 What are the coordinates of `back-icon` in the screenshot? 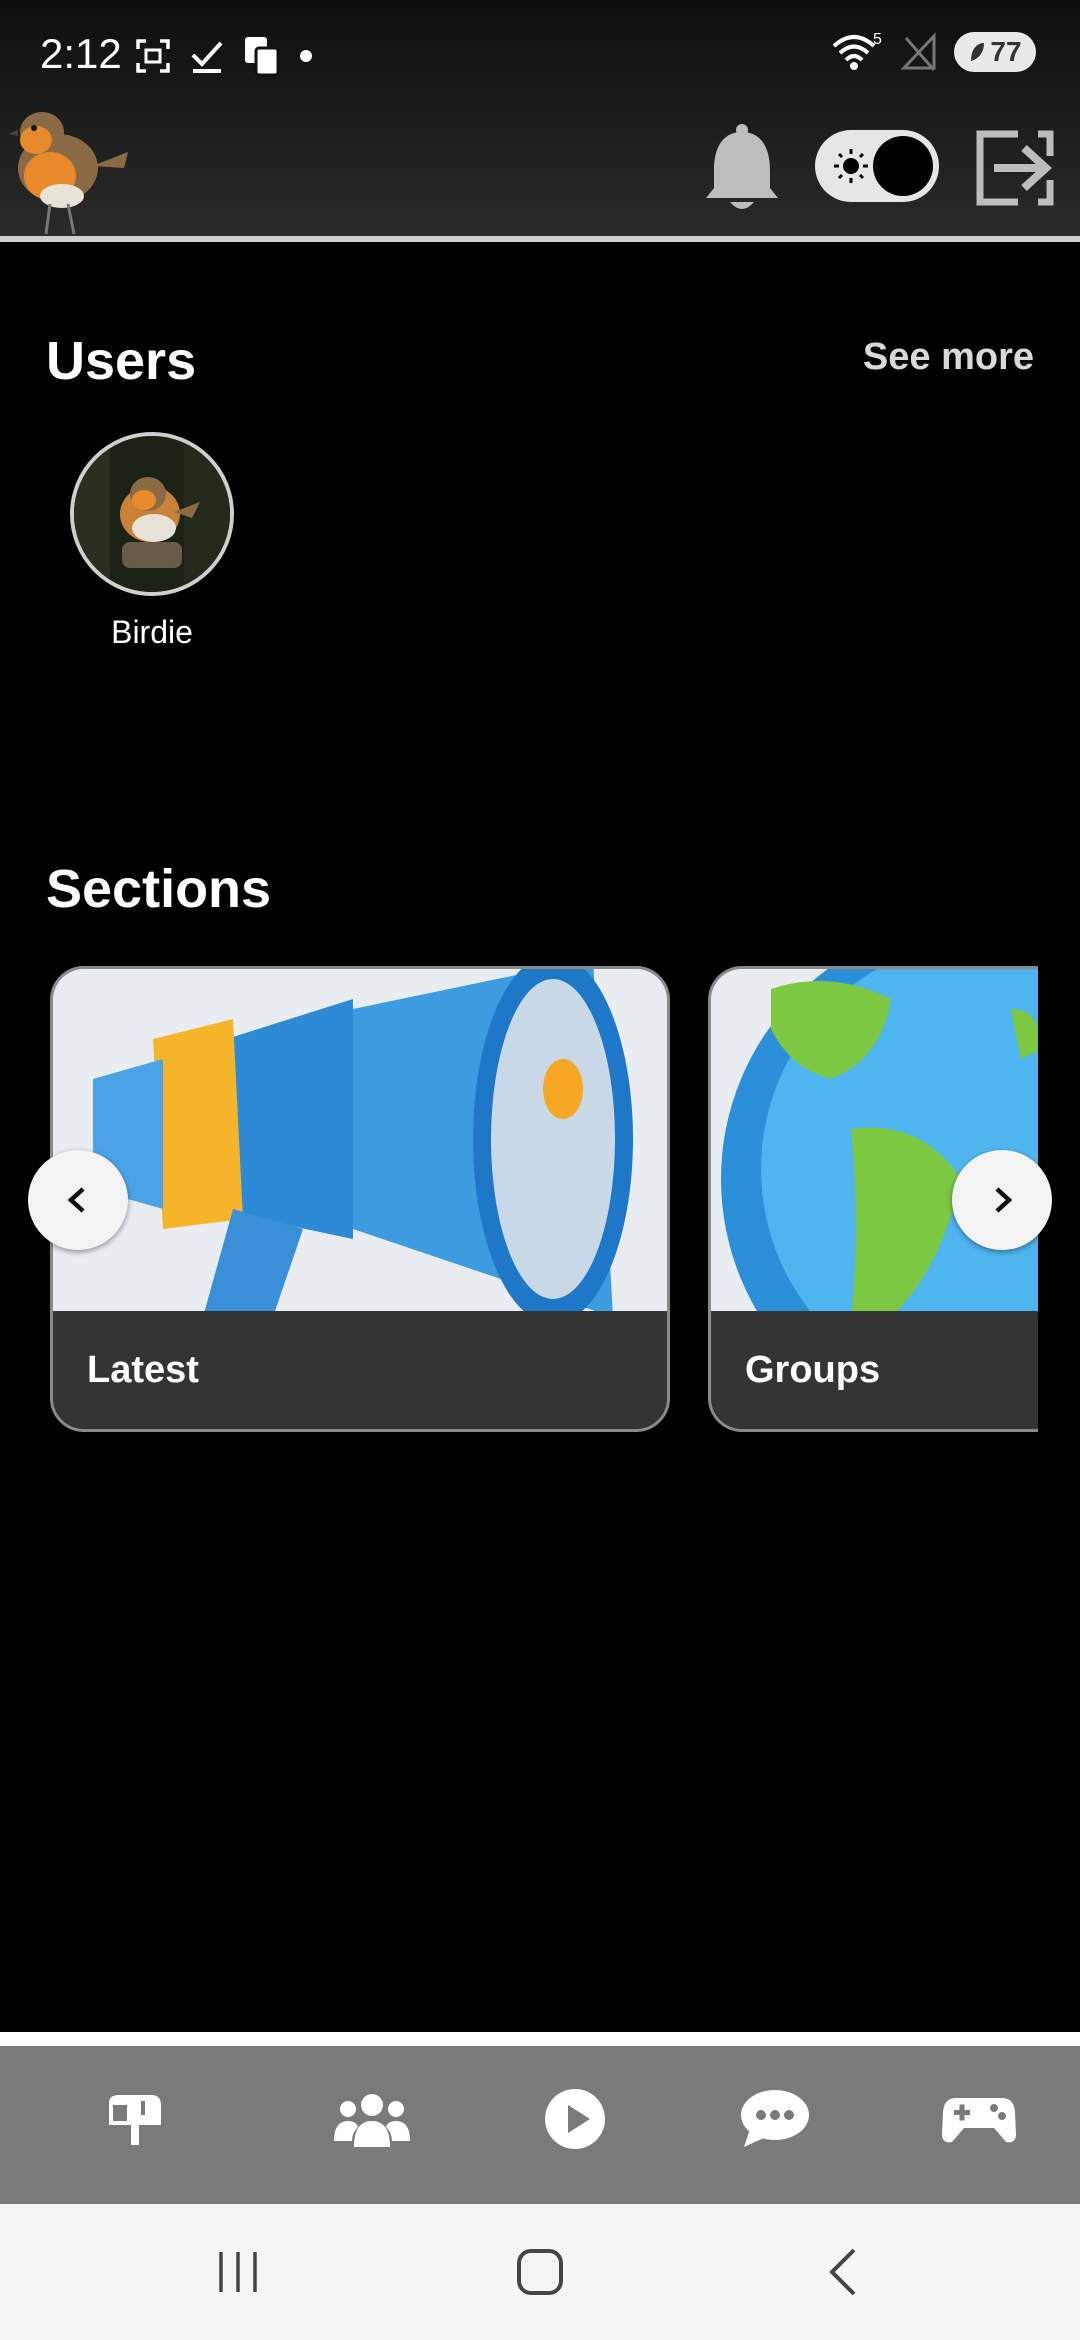 It's located at (842, 2272).